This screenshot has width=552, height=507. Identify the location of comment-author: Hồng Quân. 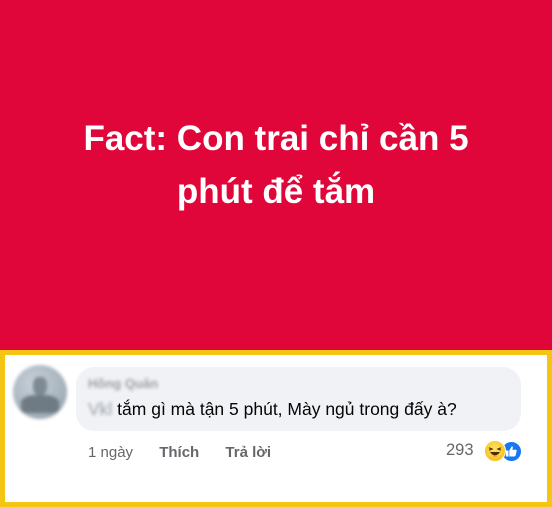
(123, 383).